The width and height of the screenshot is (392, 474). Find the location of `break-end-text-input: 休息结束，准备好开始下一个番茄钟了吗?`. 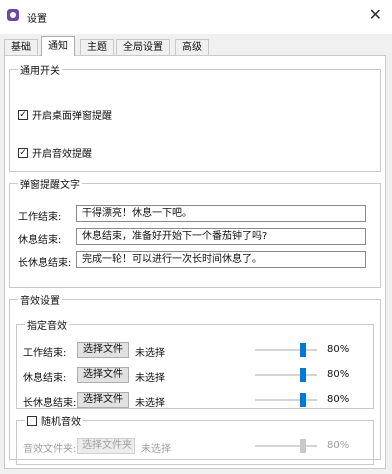

break-end-text-input: 休息结束，准备好开始下一个番茄钟了吗? is located at coordinates (221, 236).